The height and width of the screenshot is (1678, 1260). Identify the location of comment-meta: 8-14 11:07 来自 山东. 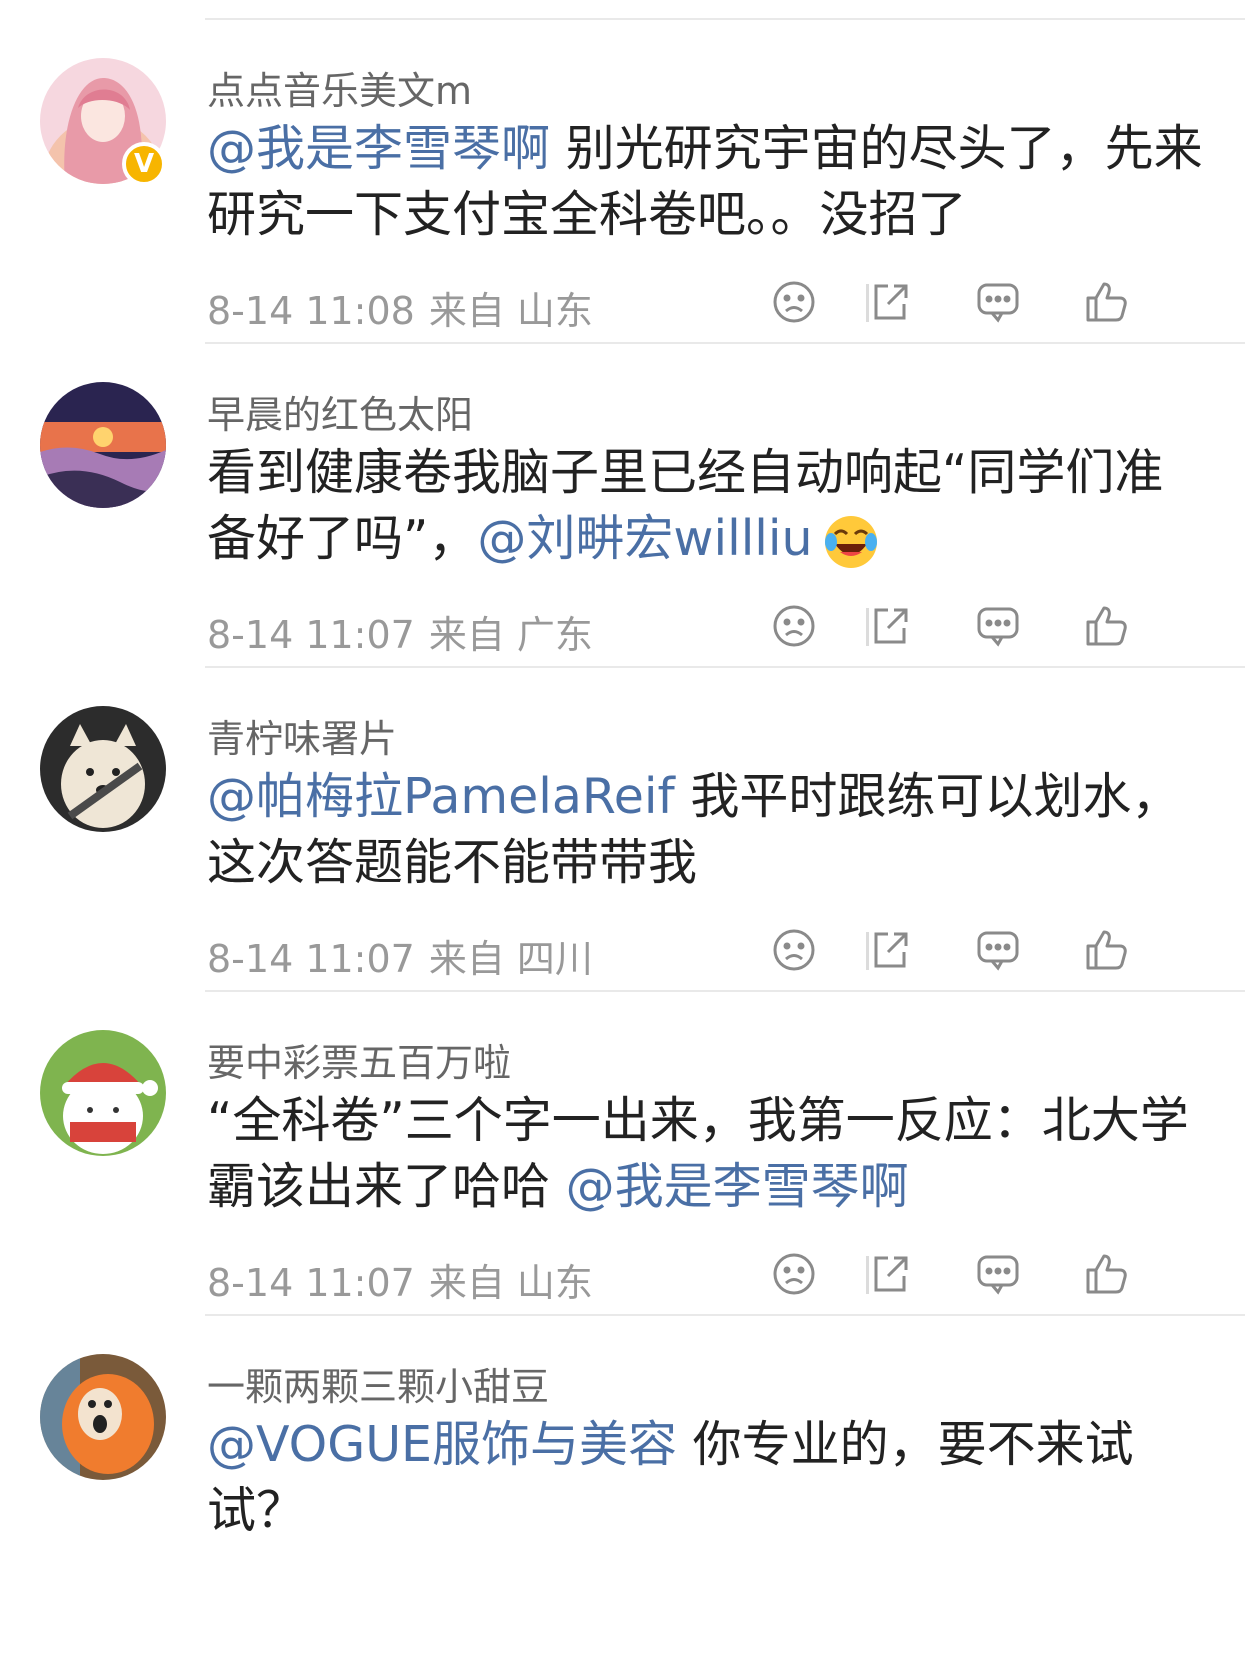
(400, 1279).